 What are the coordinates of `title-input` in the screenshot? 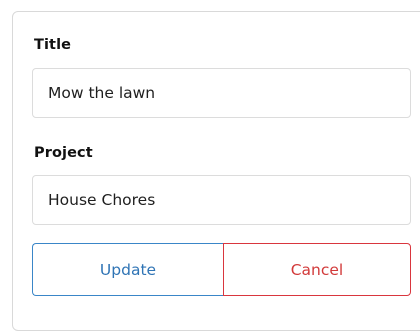 It's located at (221, 93).